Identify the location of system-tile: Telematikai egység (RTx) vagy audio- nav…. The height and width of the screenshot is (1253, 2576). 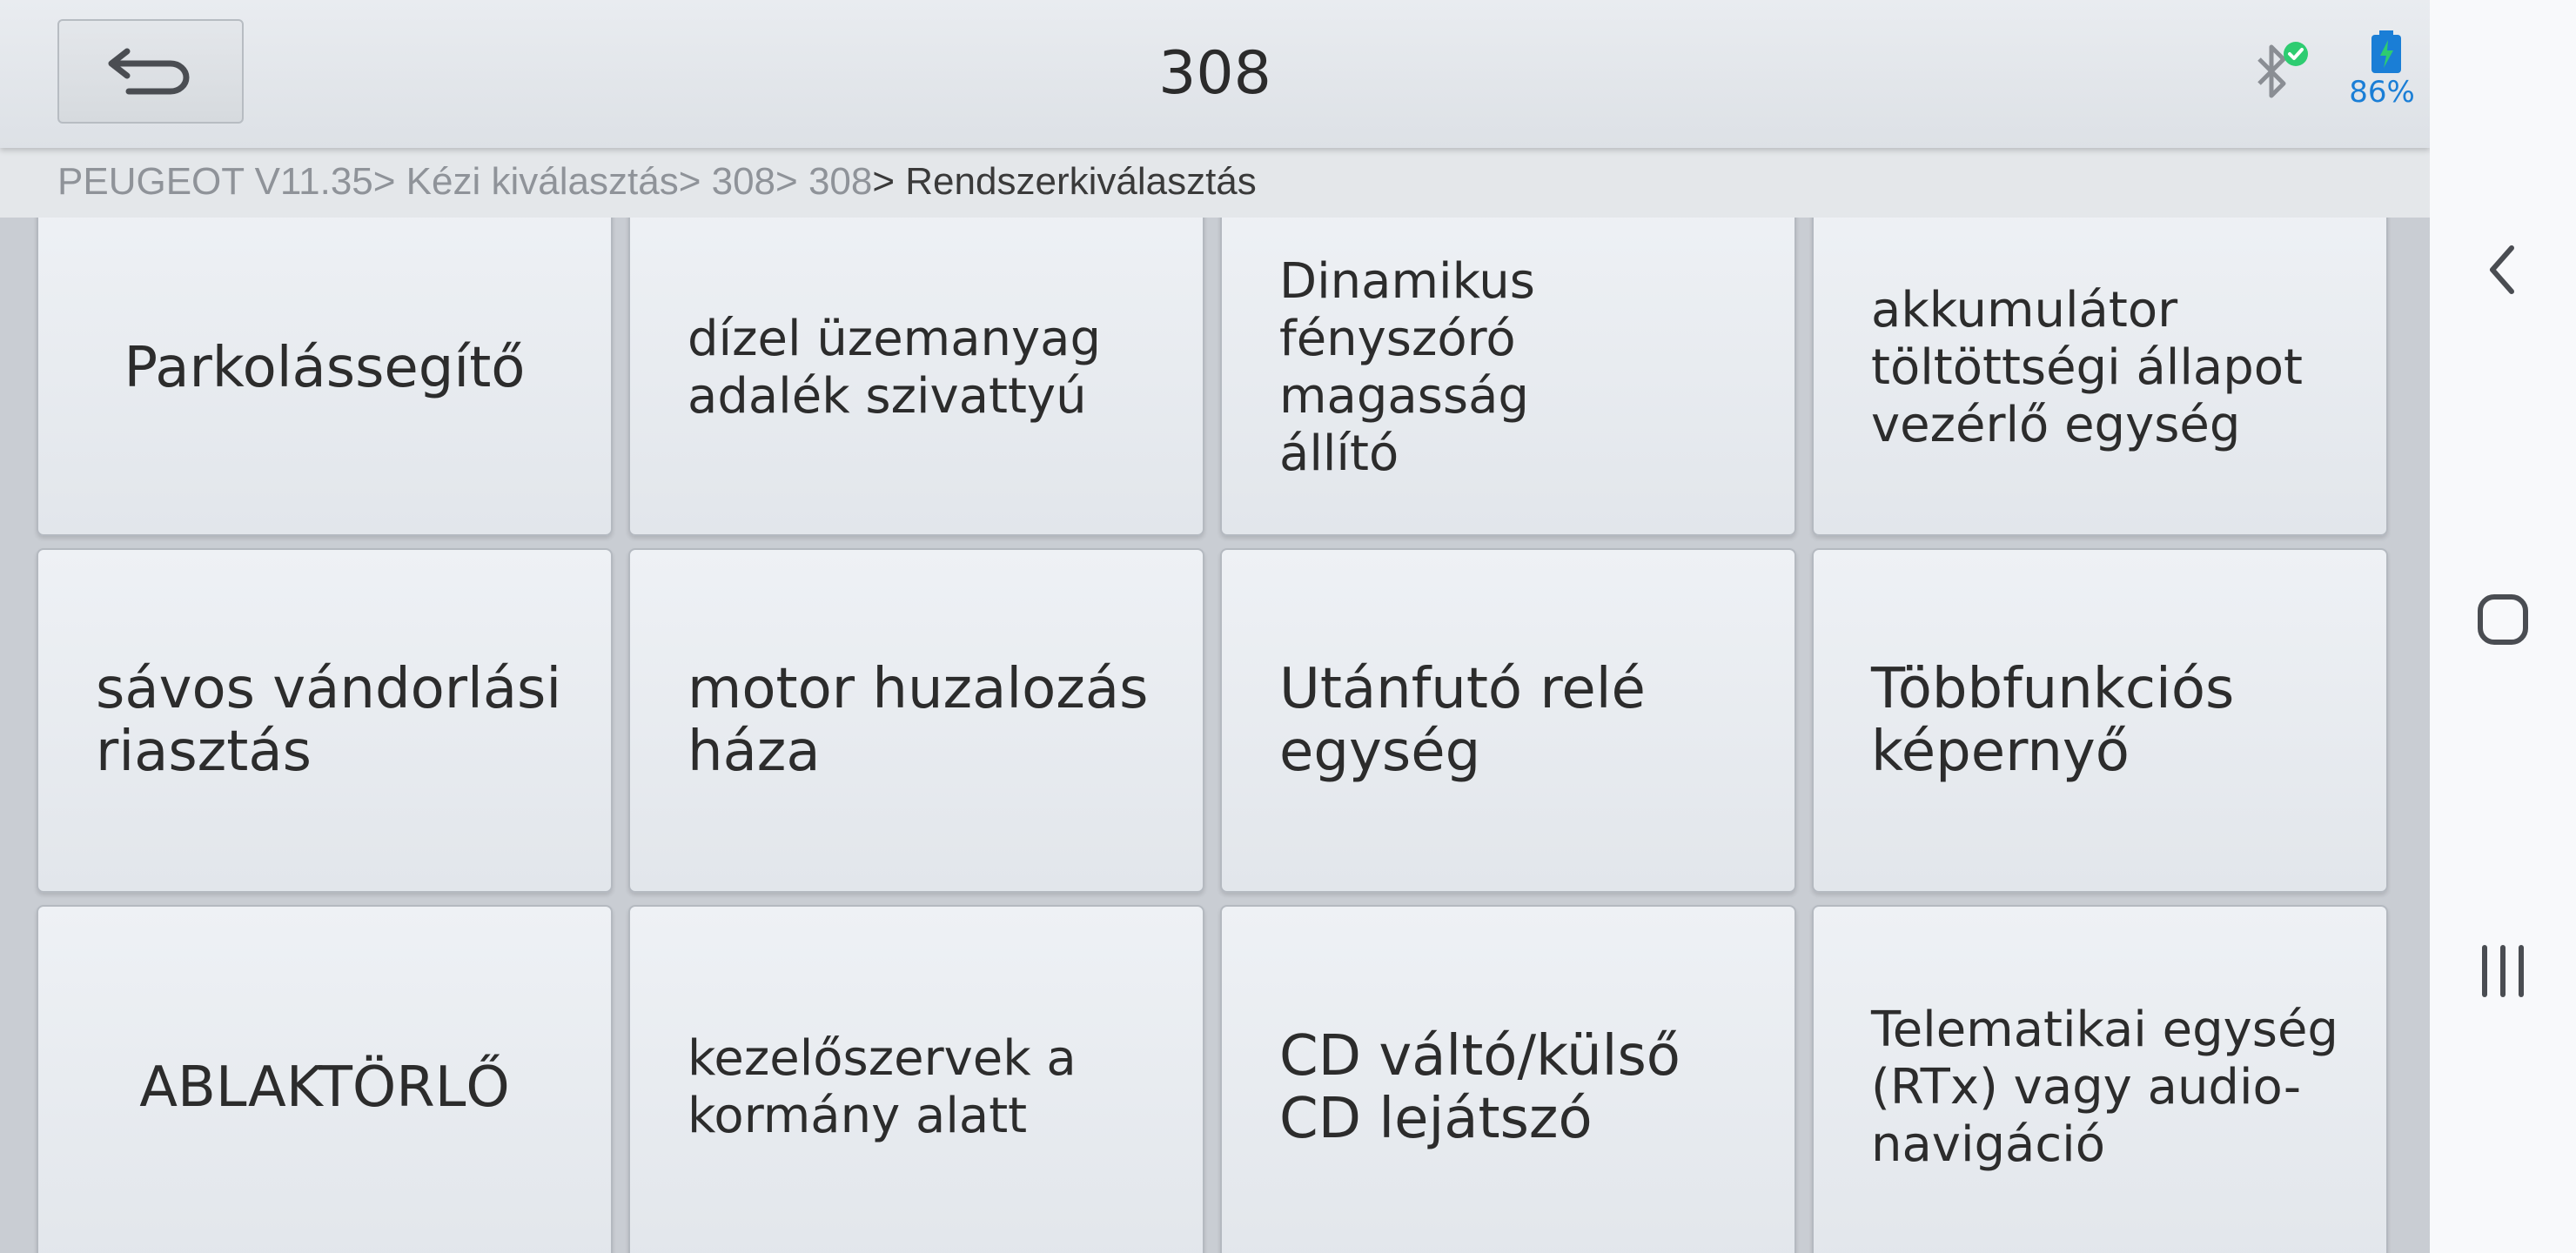
(2100, 1079).